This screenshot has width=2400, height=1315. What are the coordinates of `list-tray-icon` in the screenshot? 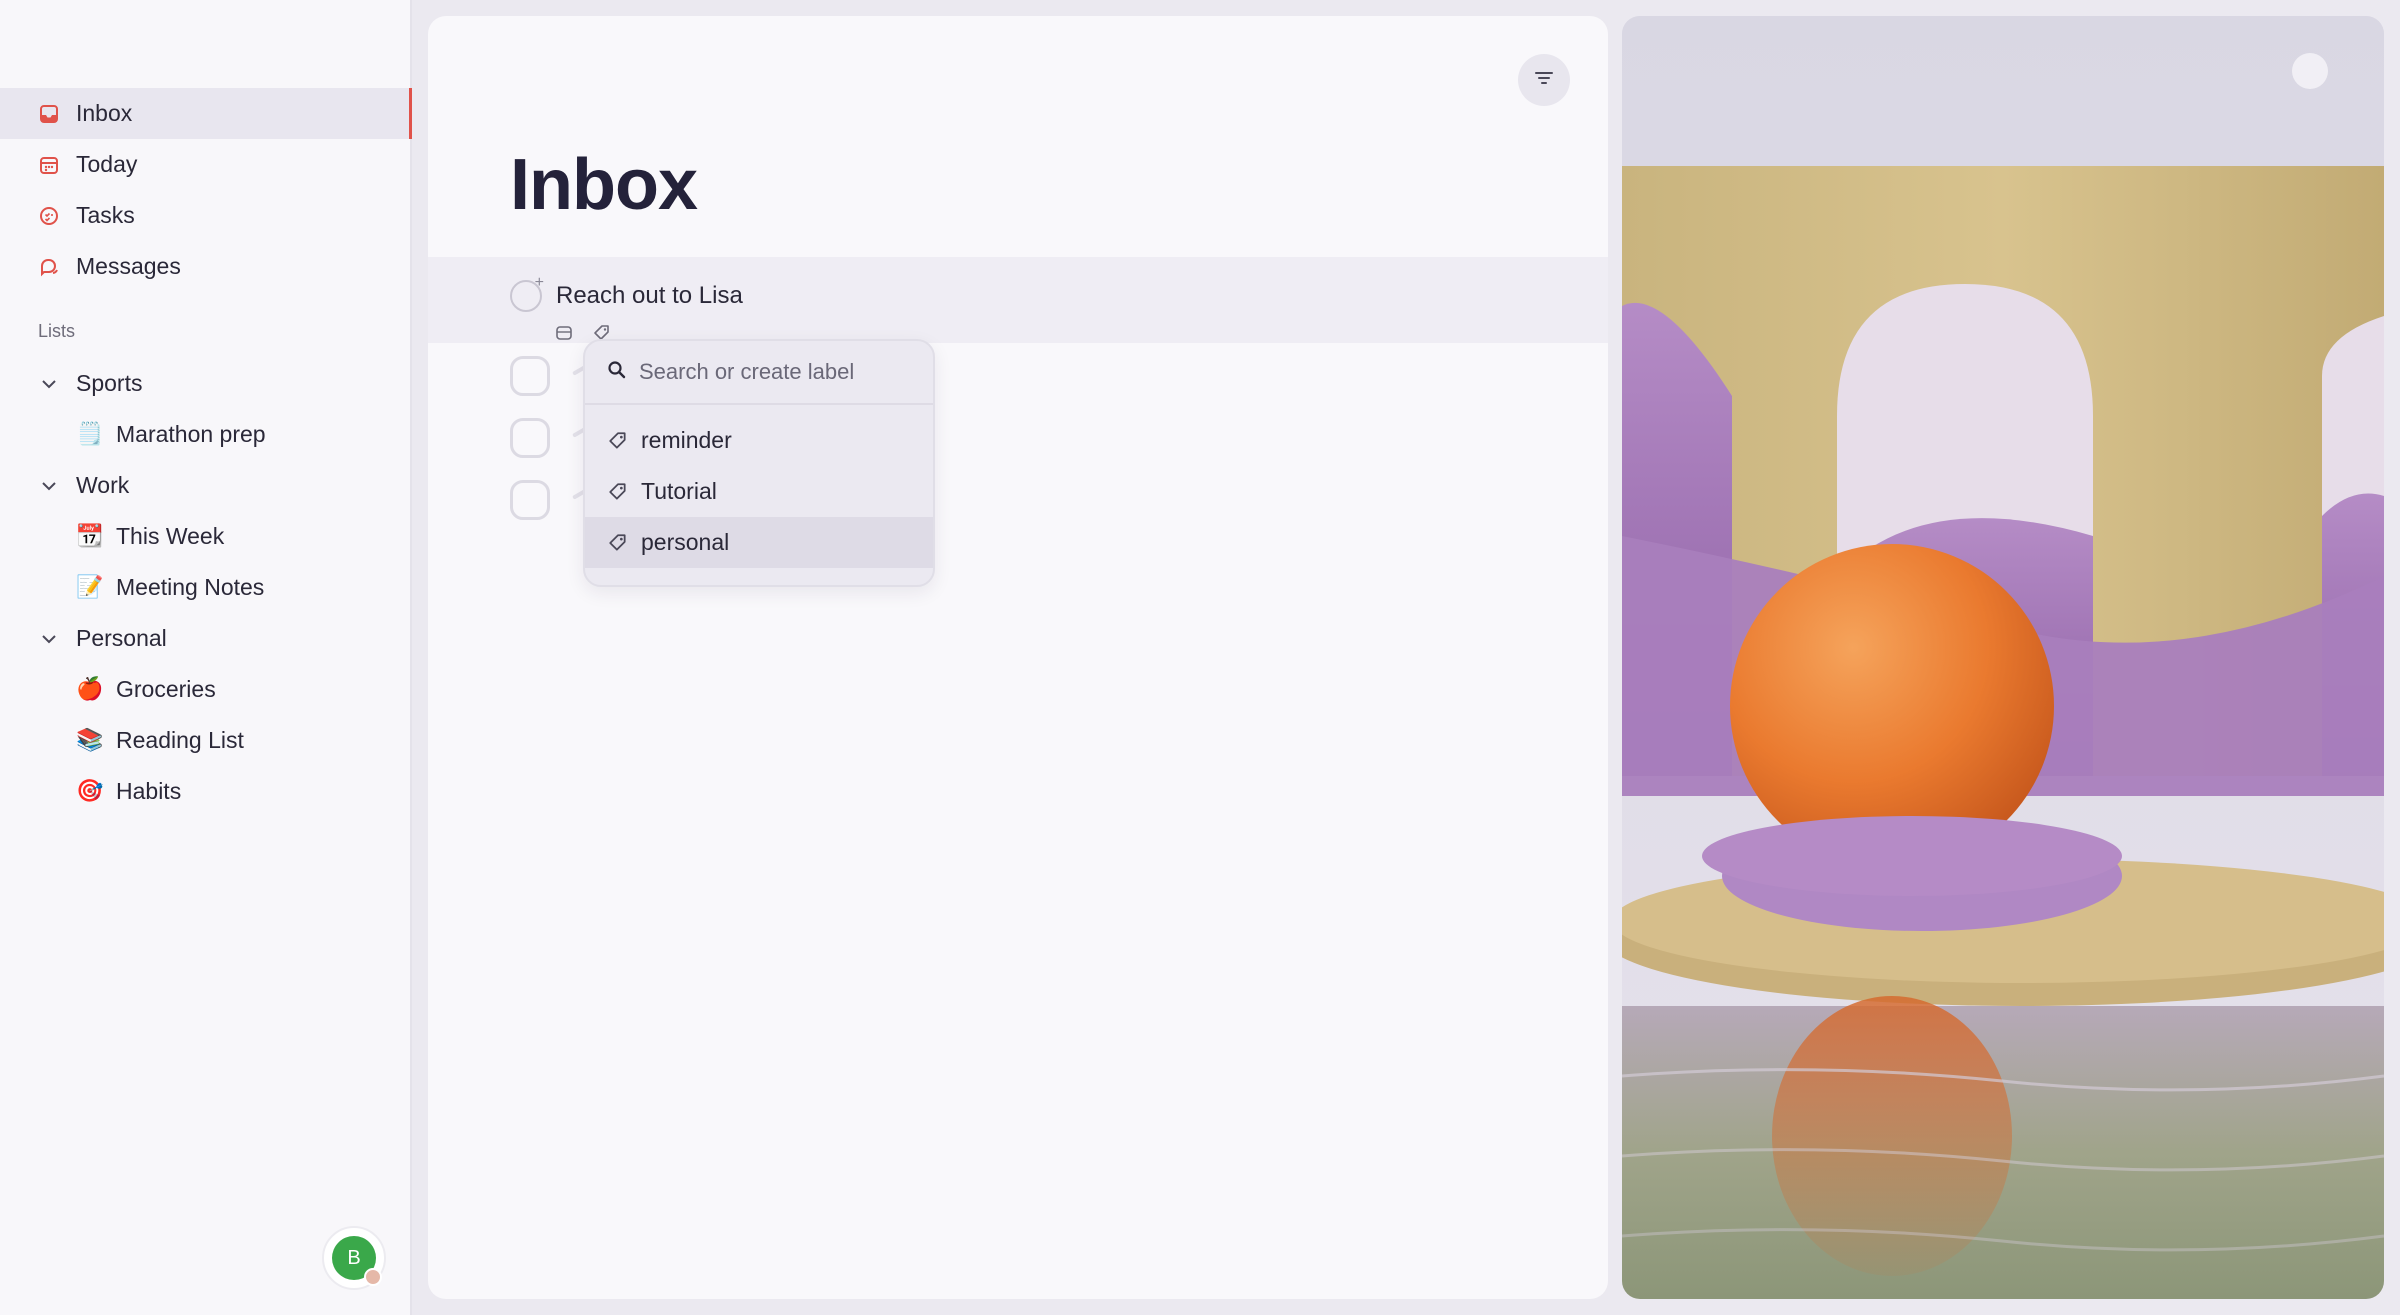 It's located at (564, 333).